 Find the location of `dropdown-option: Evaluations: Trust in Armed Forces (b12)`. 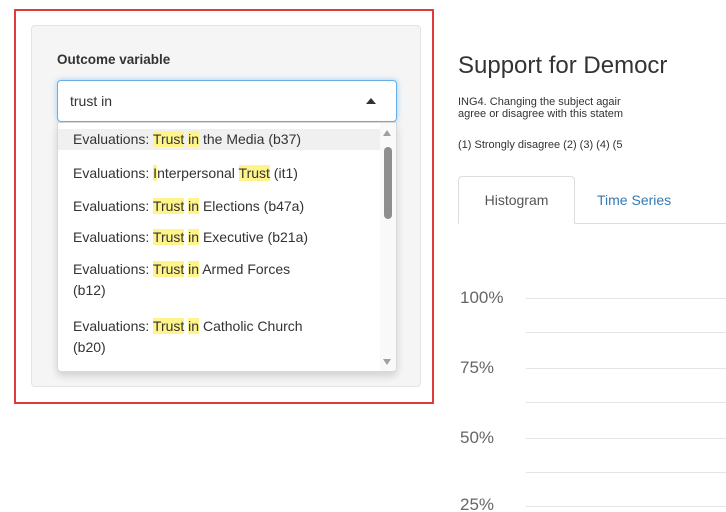

dropdown-option: Evaluations: Trust in Armed Forces (b12) is located at coordinates (219, 280).